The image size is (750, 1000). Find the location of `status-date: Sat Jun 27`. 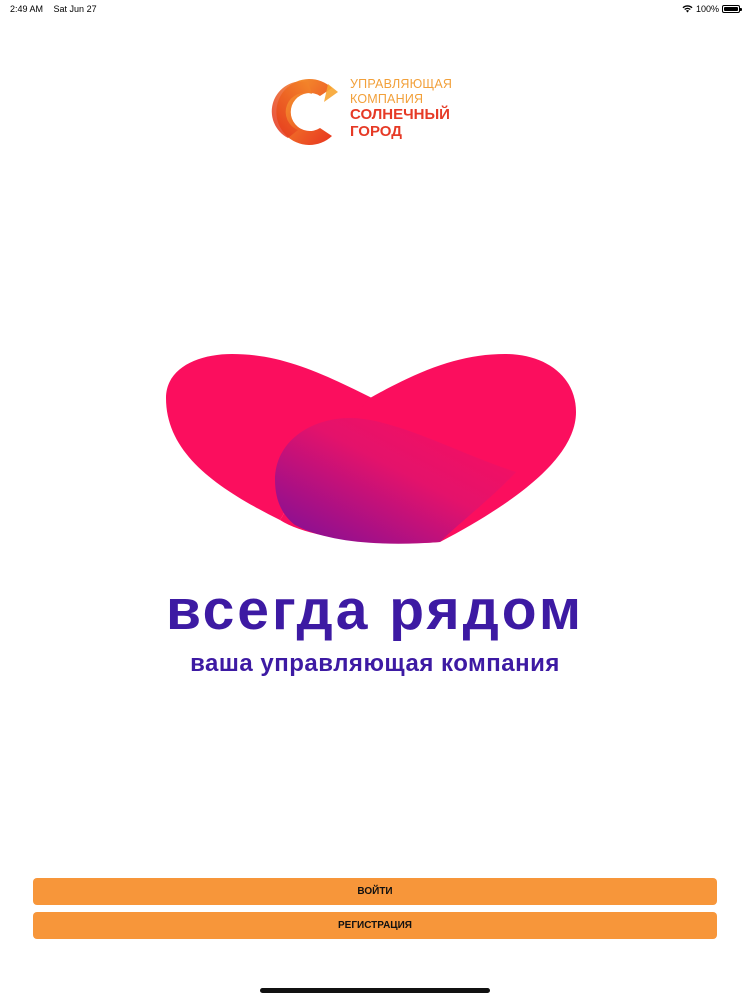

status-date: Sat Jun 27 is located at coordinates (75, 9).